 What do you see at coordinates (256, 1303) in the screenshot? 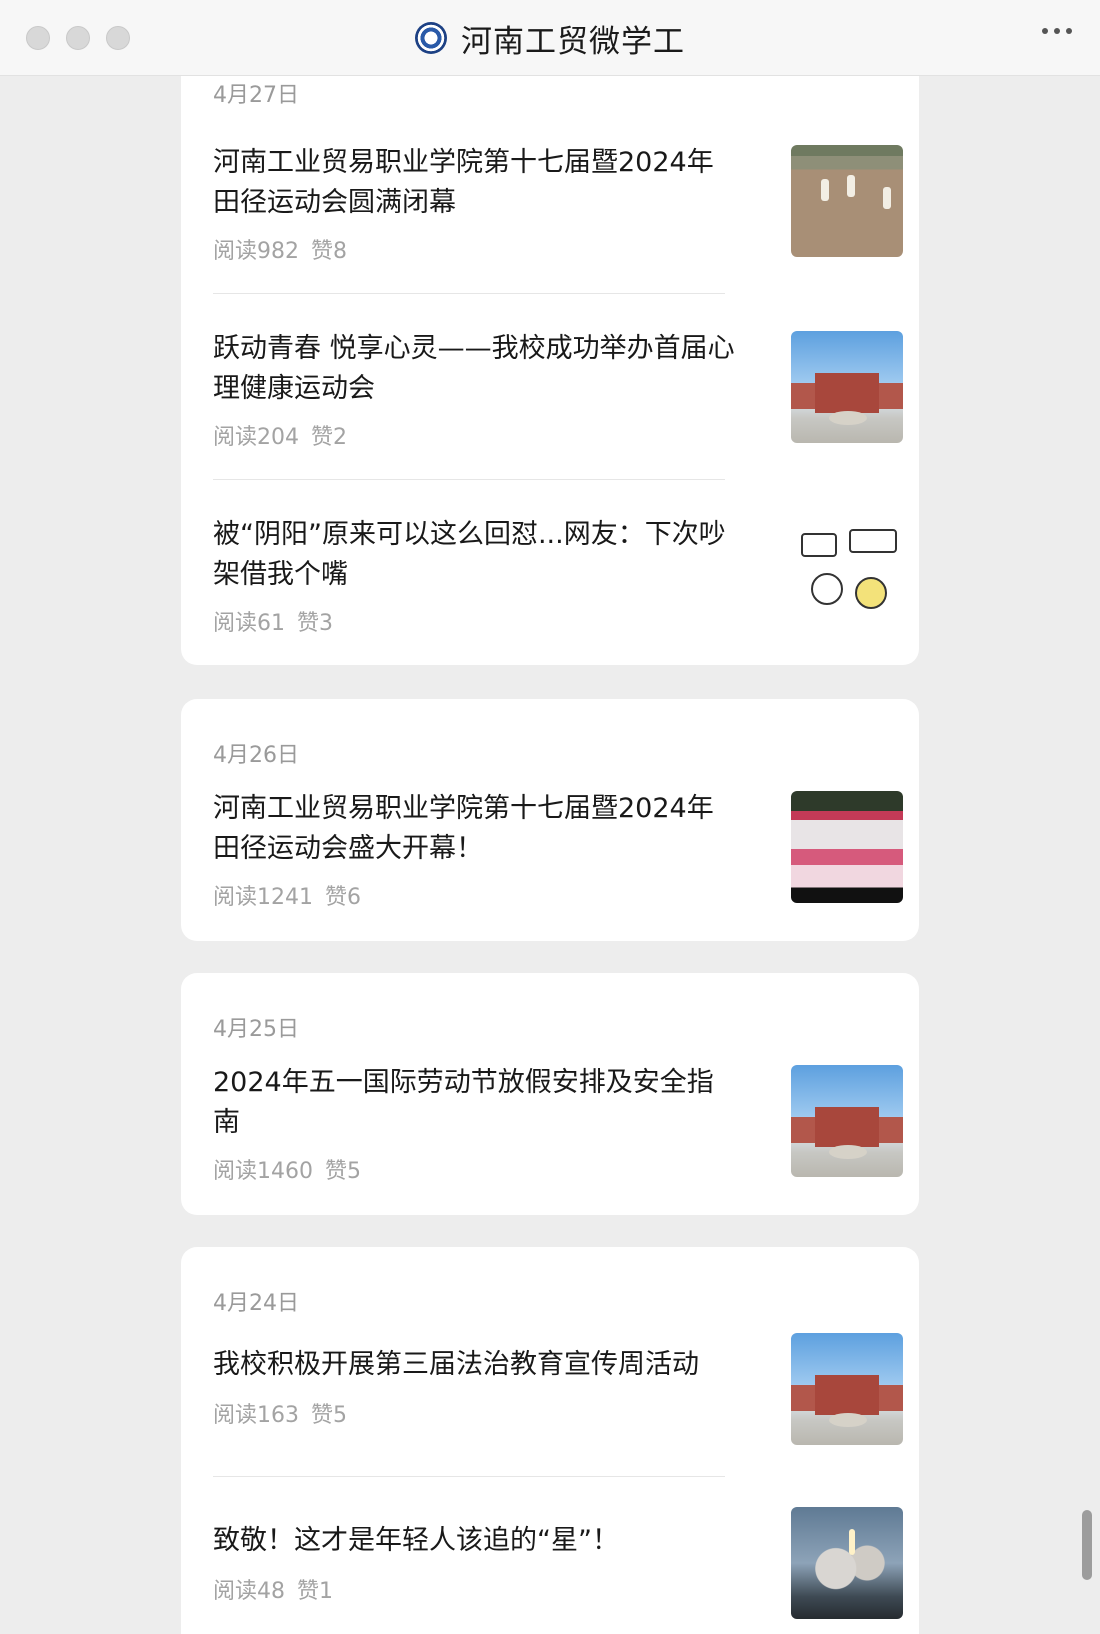
I see `group-date: 4月24日` at bounding box center [256, 1303].